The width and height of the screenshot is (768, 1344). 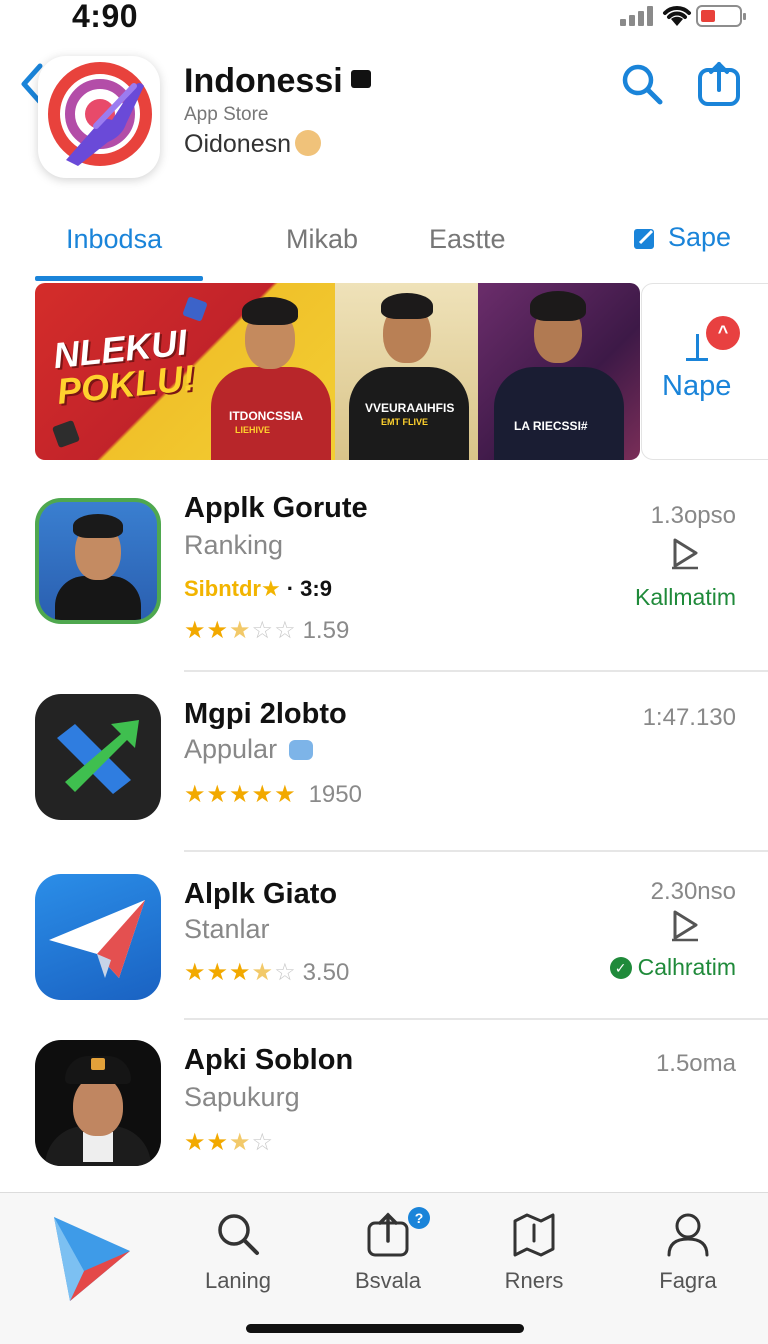 What do you see at coordinates (238, 1280) in the screenshot?
I see `tab-bar-search-label: Laning` at bounding box center [238, 1280].